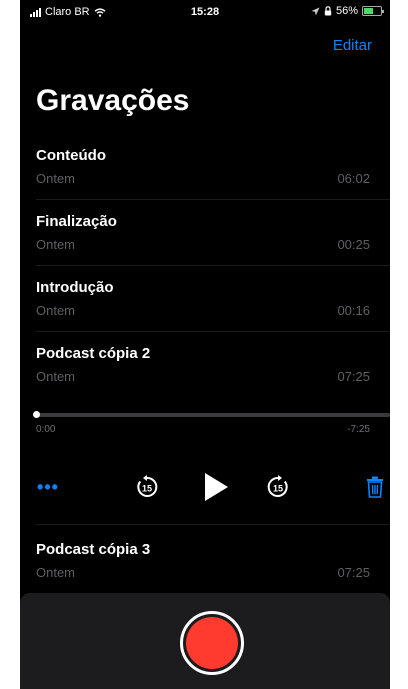 The height and width of the screenshot is (689, 408). Describe the element at coordinates (352, 45) in the screenshot. I see `edit-button: Editar` at that location.